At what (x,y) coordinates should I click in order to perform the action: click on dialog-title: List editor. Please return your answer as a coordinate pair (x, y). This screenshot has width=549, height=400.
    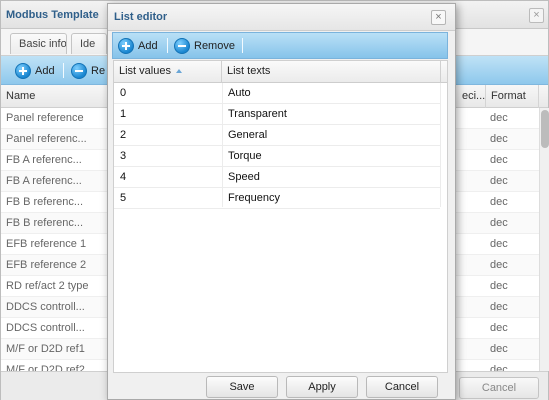
    Looking at the image, I should click on (141, 17).